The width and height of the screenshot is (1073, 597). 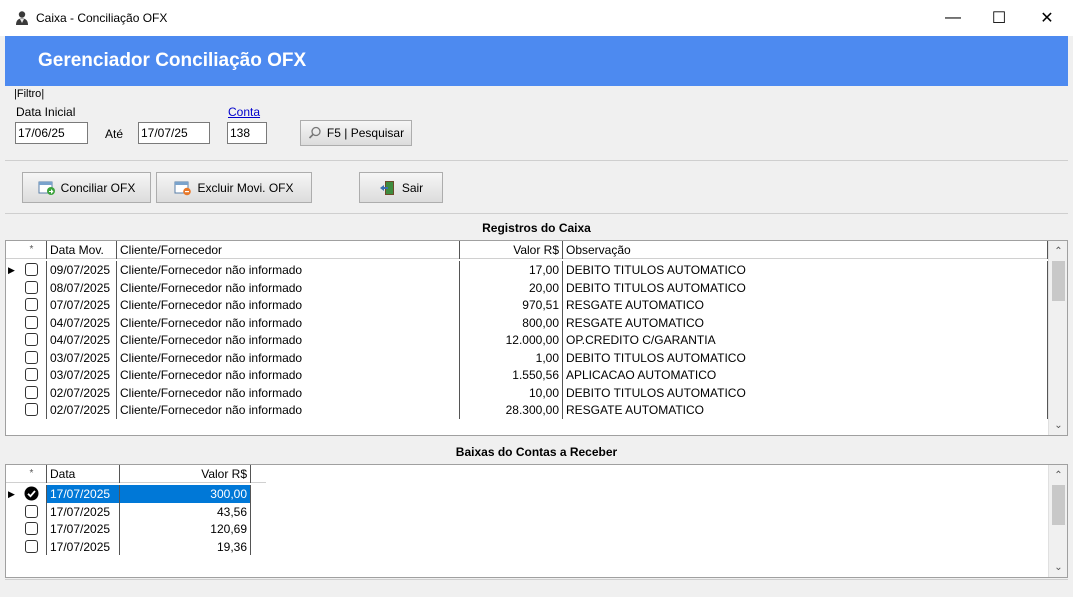 I want to click on conciliar-ofx-button: Conciliar OFX, so click(x=86, y=187).